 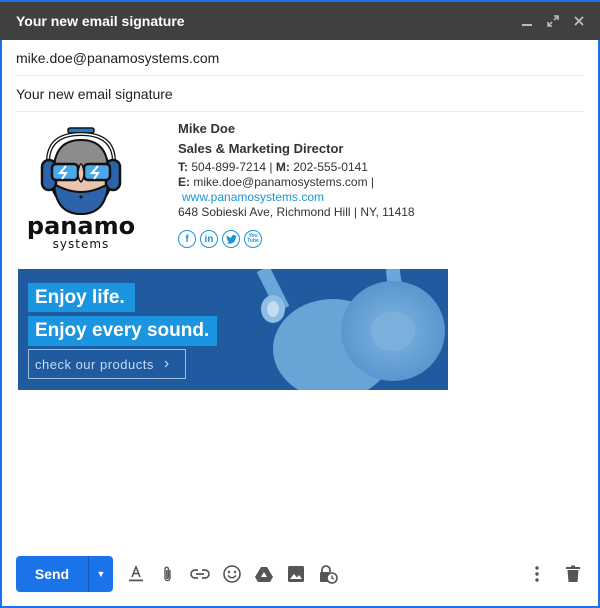 I want to click on headphones-image, so click(x=350, y=329).